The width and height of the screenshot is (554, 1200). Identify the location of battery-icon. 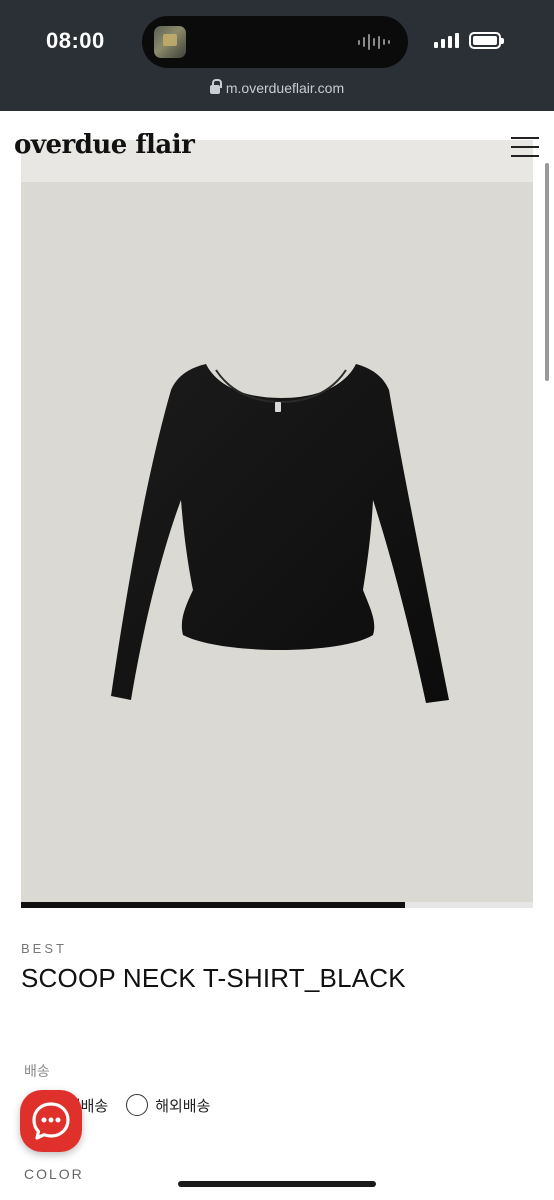
(486, 40).